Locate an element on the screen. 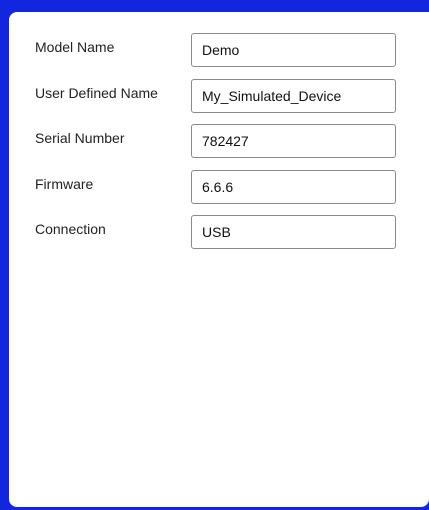 The width and height of the screenshot is (429, 510). user-defined-name-field is located at coordinates (293, 96).